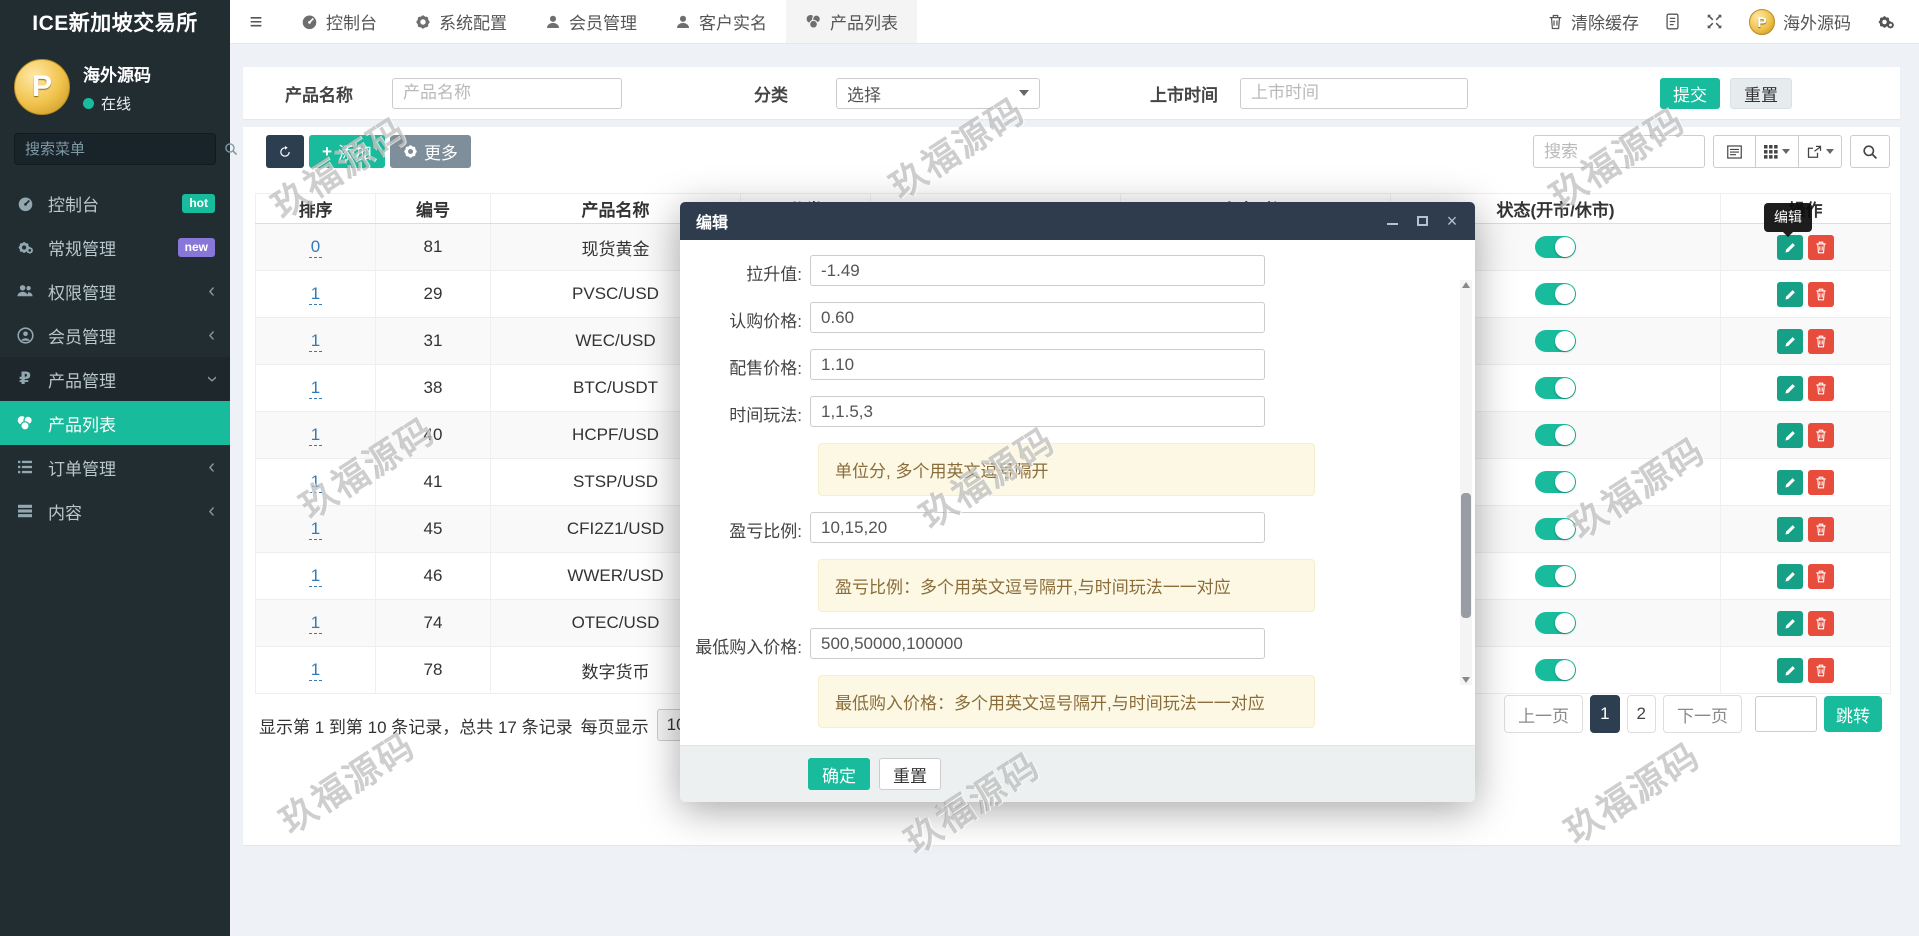  I want to click on prev-page-button: 上一页, so click(1544, 714).